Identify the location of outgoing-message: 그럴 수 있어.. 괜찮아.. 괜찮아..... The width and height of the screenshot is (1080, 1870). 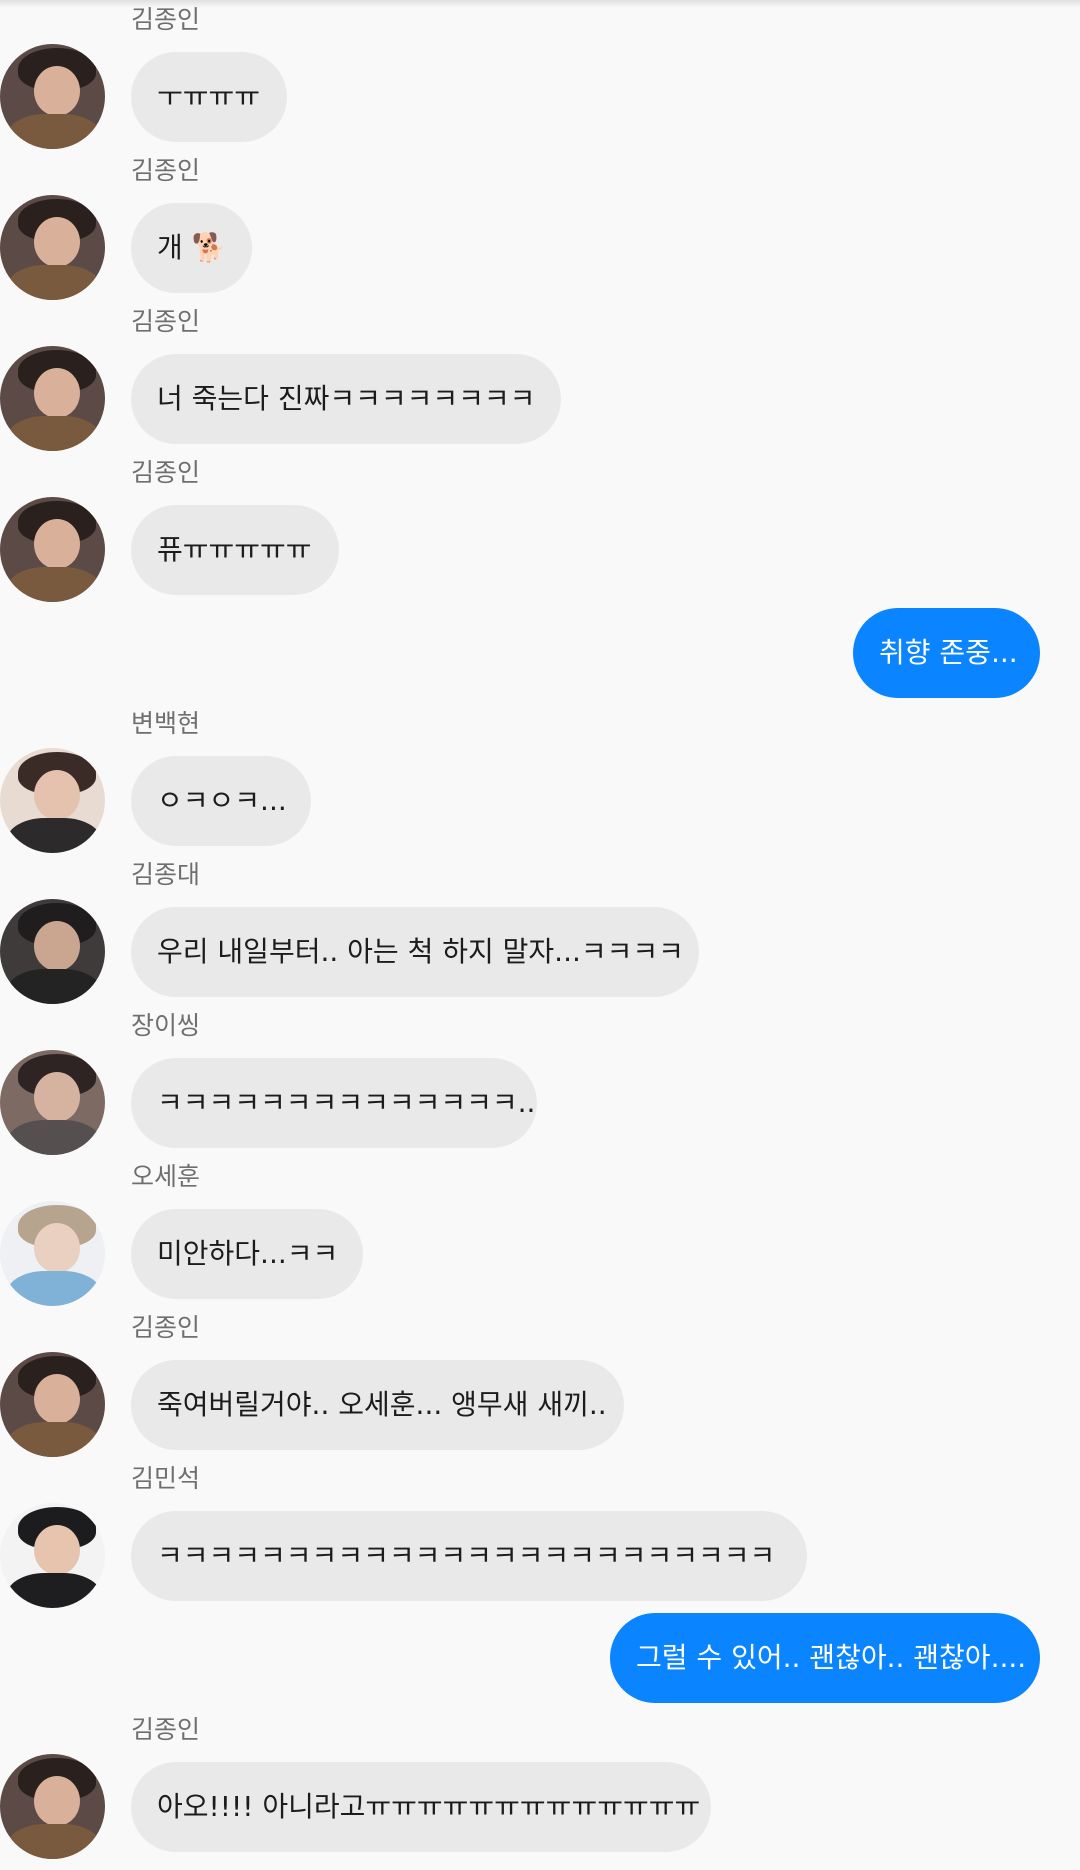
(825, 1658).